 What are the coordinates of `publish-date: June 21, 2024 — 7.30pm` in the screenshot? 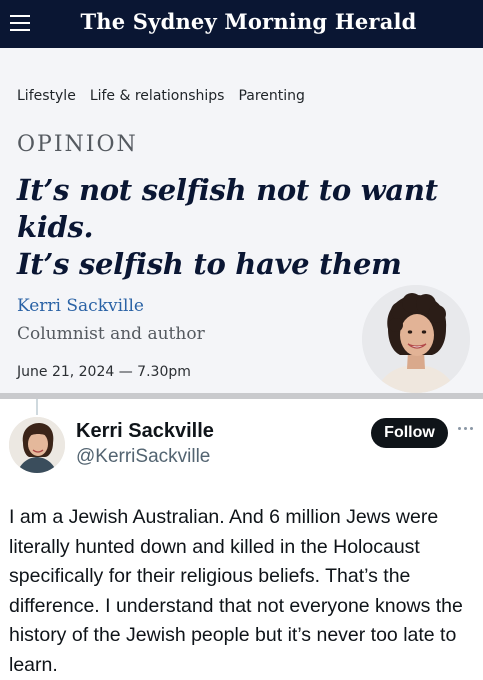 It's located at (104, 372).